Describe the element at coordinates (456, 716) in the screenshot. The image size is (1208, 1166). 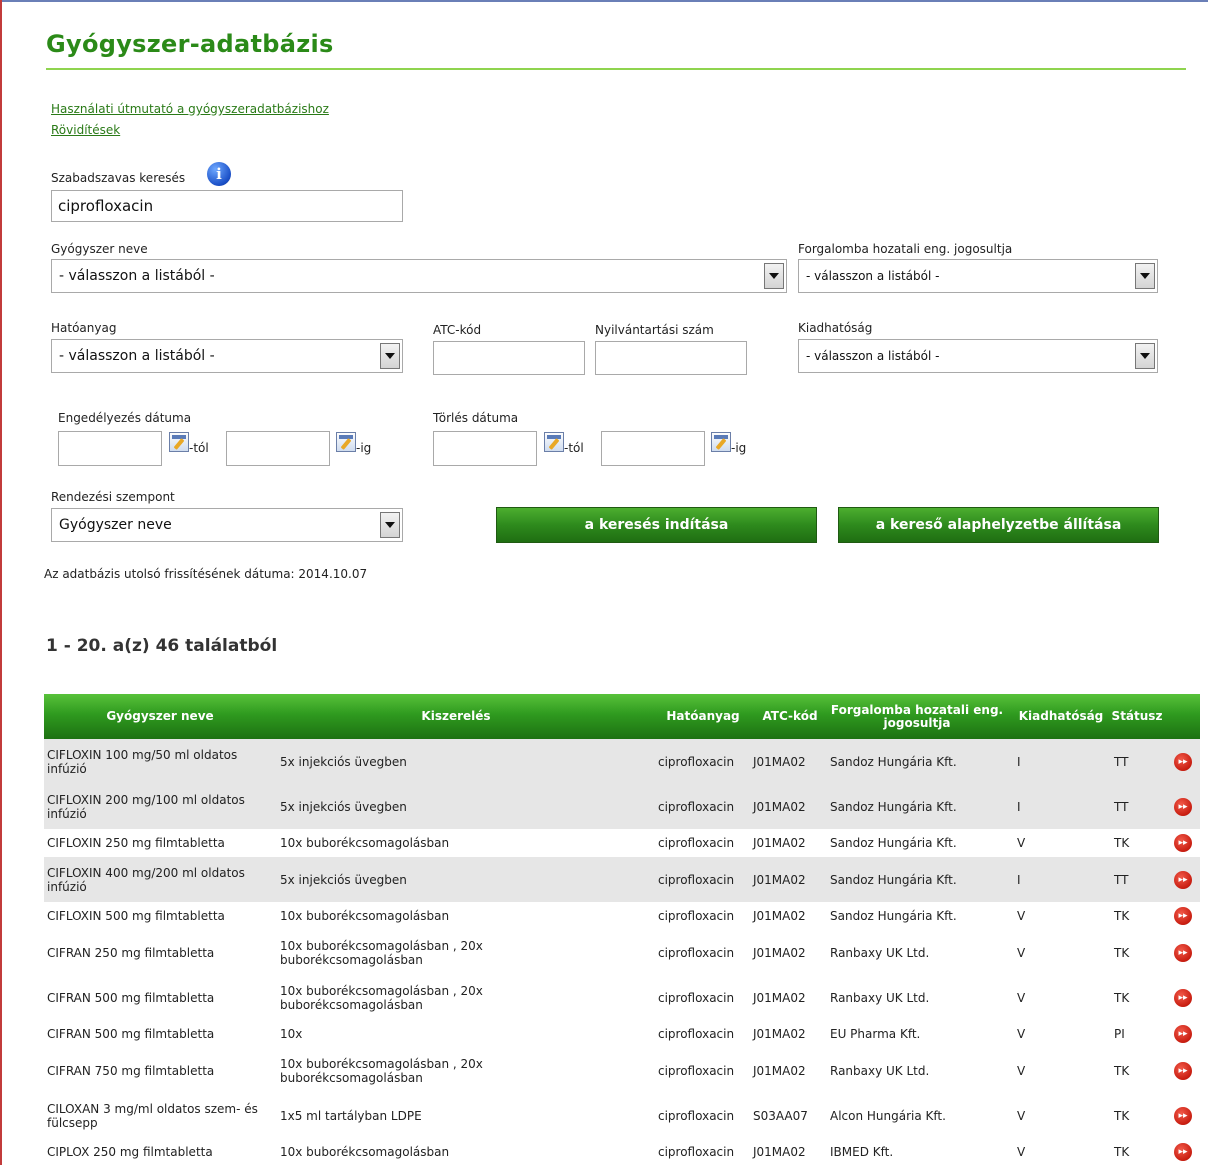
I see `column-header-package: Kiszerelés` at that location.